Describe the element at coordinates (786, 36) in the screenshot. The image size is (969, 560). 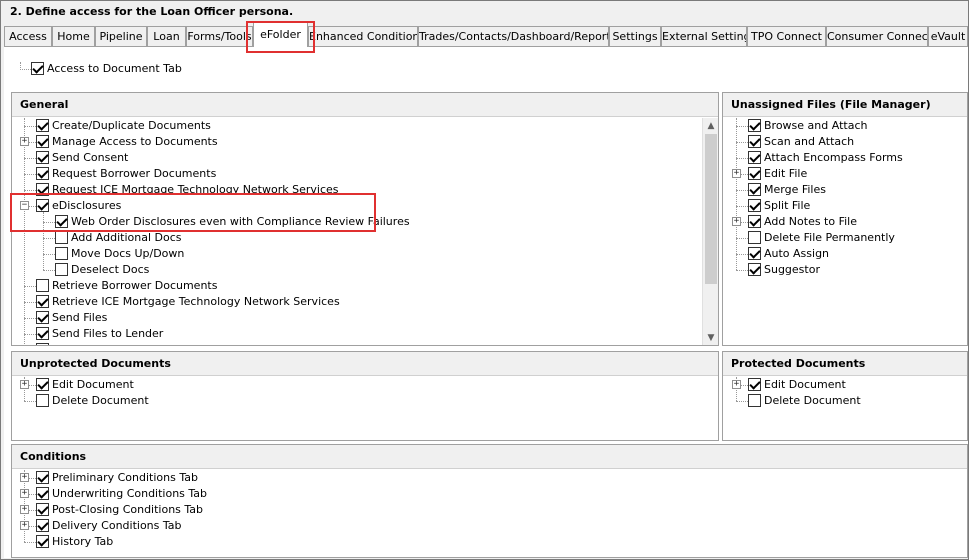
I see `tab-tpo-connect: TPO Connect` at that location.